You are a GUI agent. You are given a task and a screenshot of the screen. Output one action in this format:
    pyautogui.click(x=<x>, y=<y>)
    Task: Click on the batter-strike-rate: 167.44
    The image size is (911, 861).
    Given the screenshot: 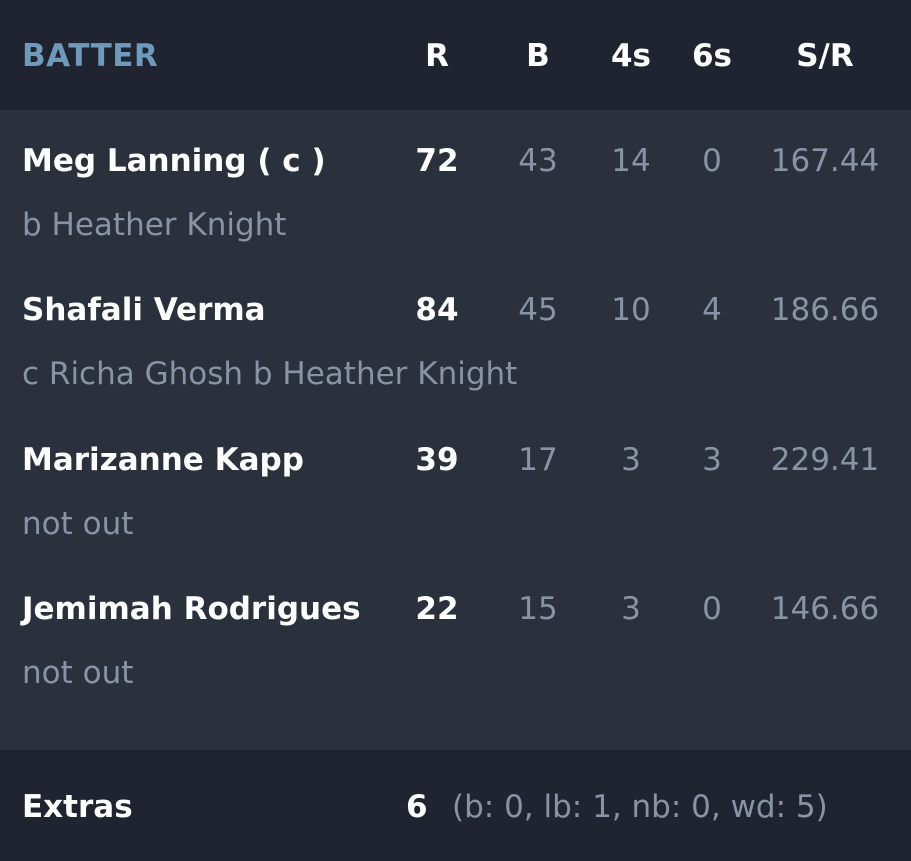 What is the action you would take?
    pyautogui.click(x=825, y=161)
    